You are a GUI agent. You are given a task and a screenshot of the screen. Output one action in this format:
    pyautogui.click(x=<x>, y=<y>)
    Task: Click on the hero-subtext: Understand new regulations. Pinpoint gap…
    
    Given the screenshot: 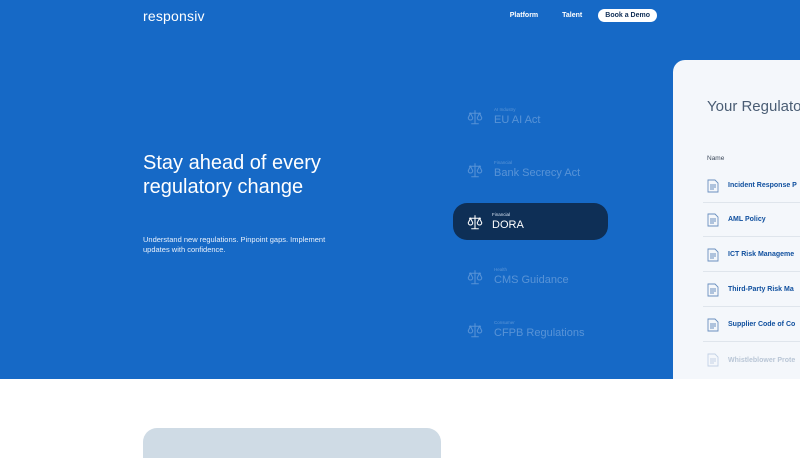 What is the action you would take?
    pyautogui.click(x=234, y=244)
    